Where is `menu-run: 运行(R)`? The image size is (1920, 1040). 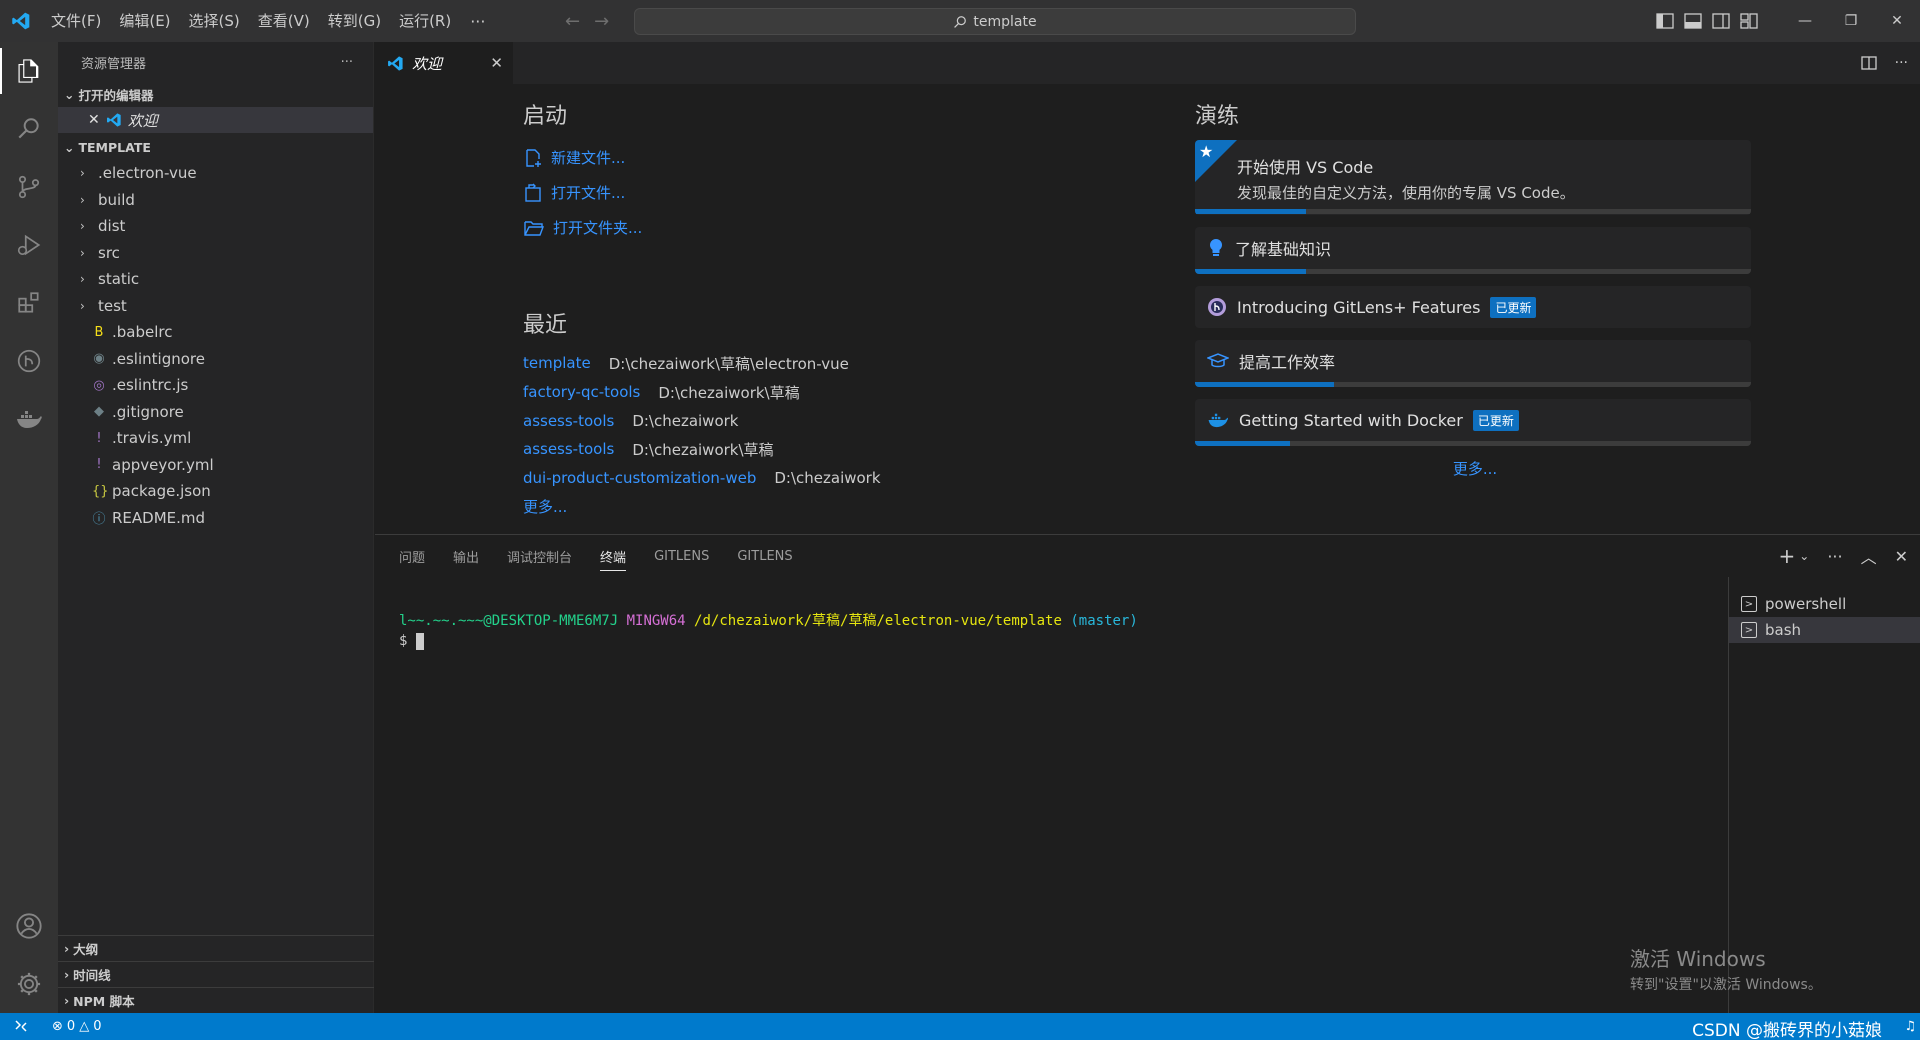
menu-run: 运行(R) is located at coordinates (425, 21).